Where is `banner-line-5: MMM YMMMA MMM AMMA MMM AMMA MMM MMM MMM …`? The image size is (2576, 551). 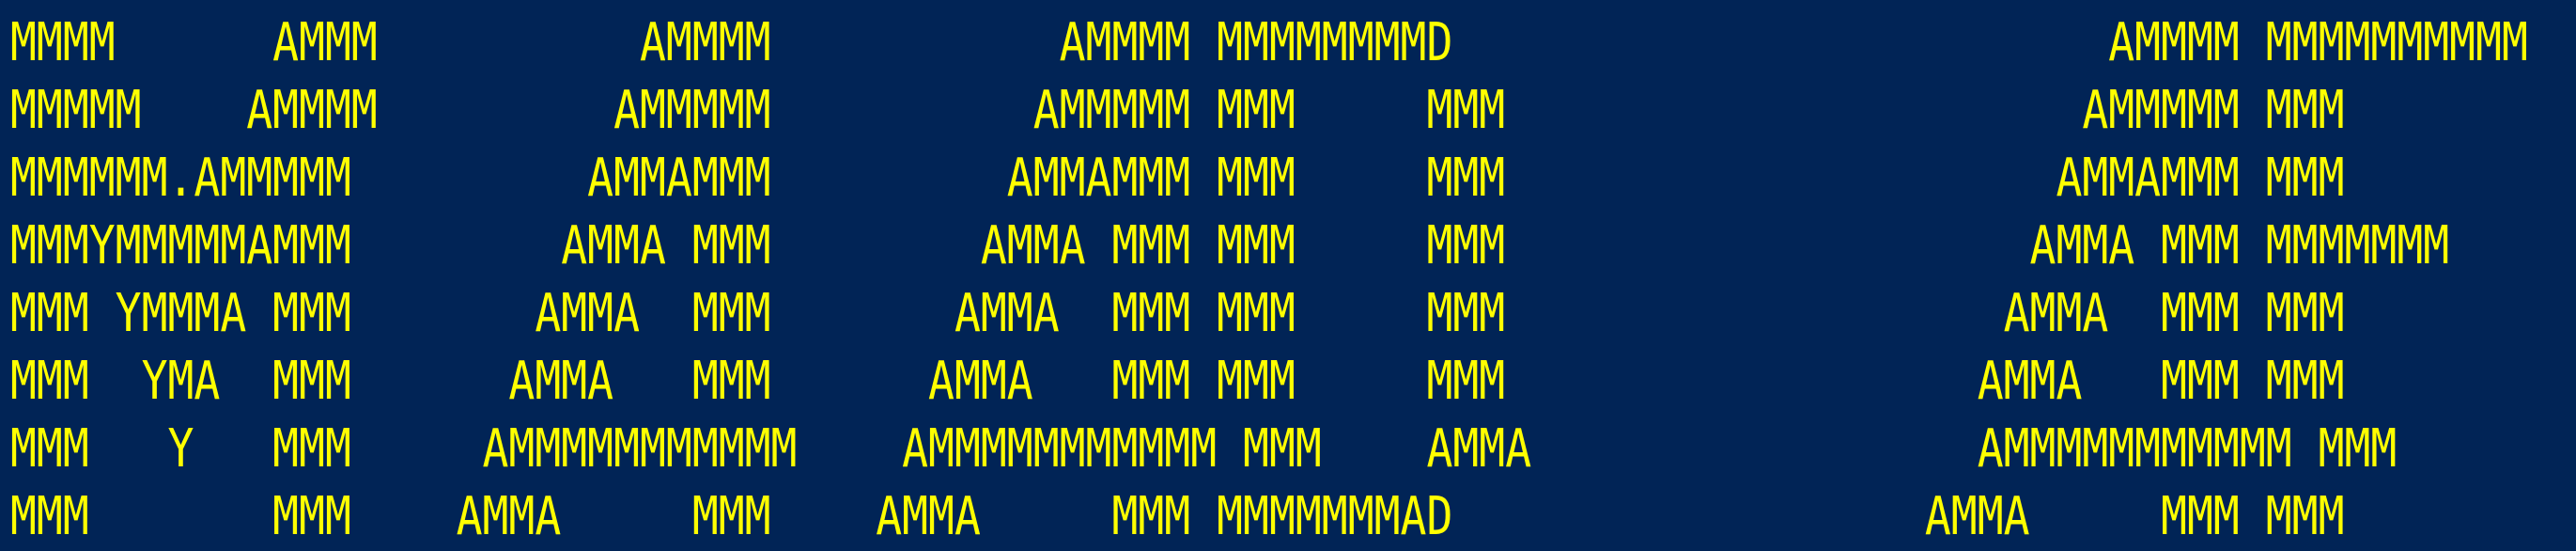
banner-line-5: MMM YMMMA MMM AMMA MMM AMMA MMM MMM MMM … is located at coordinates (1178, 313).